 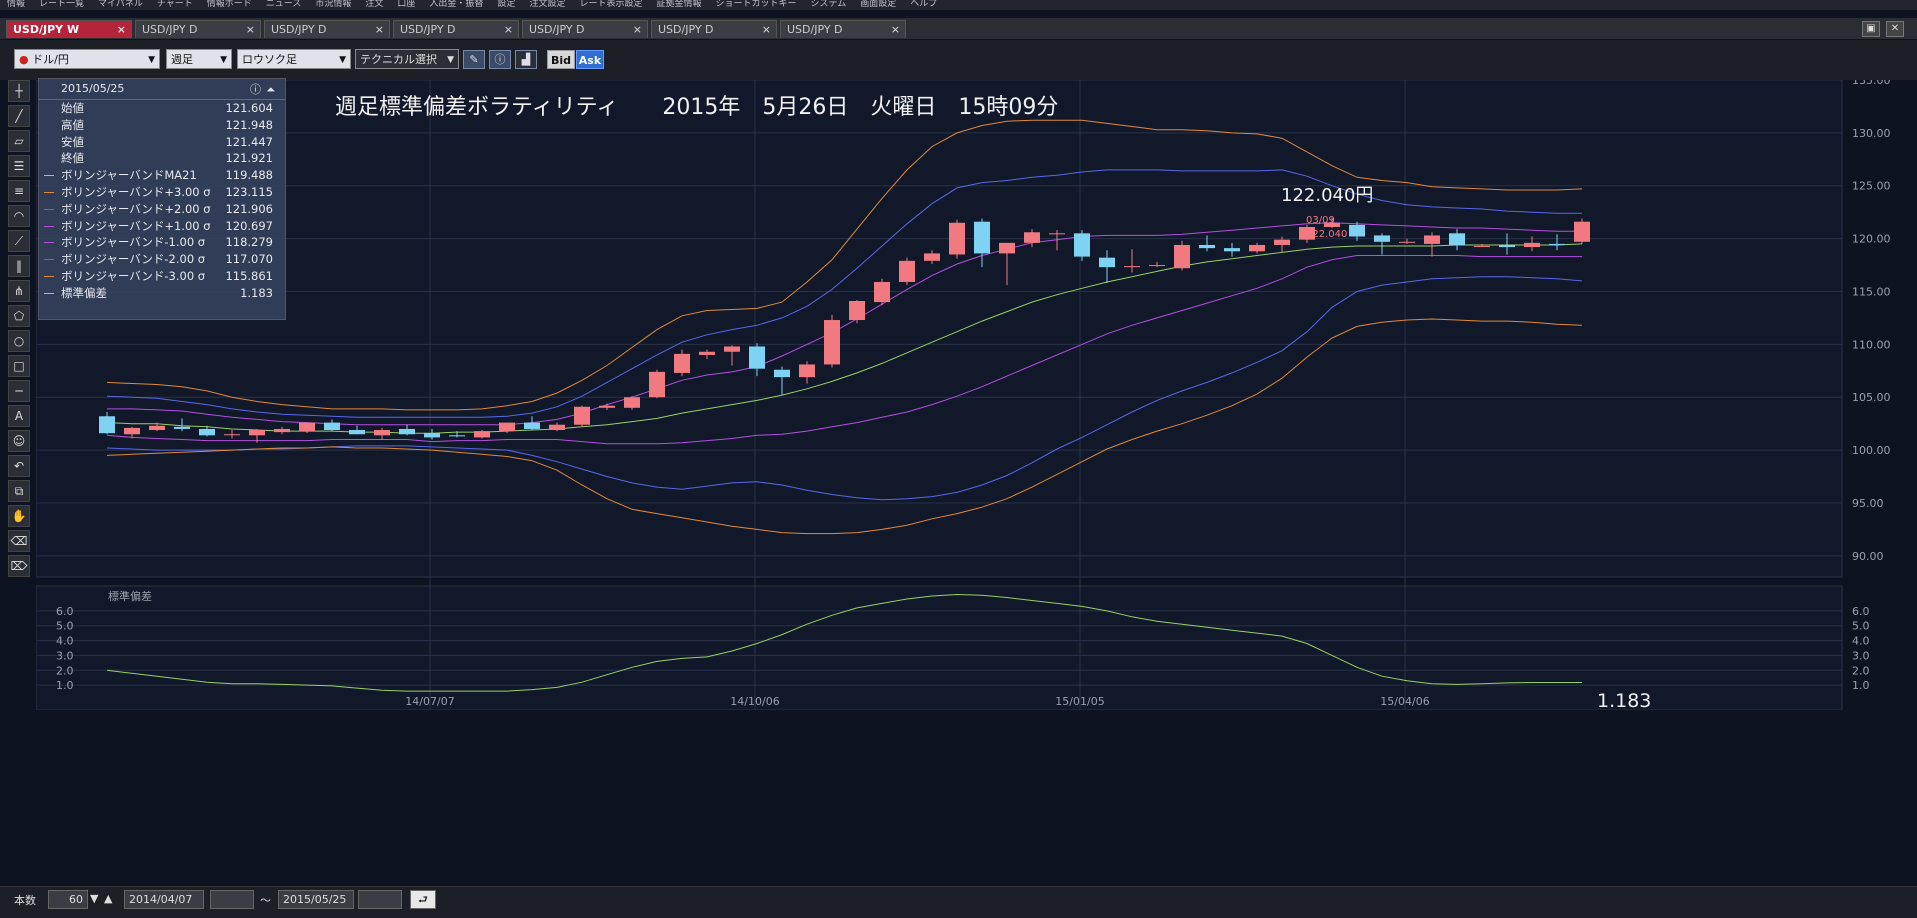 I want to click on info-icon: ⓘ, so click(x=500, y=59).